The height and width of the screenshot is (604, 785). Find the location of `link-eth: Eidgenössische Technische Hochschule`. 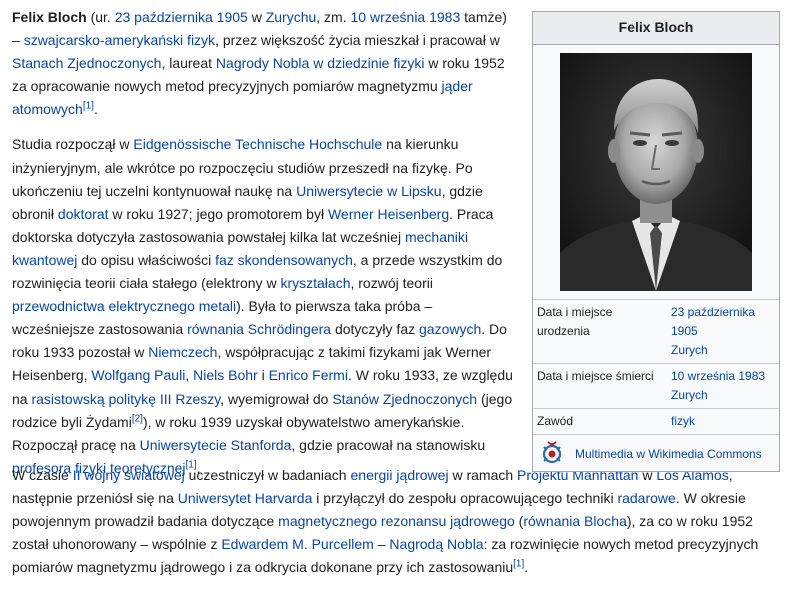

link-eth: Eidgenössische Technische Hochschule is located at coordinates (257, 144).